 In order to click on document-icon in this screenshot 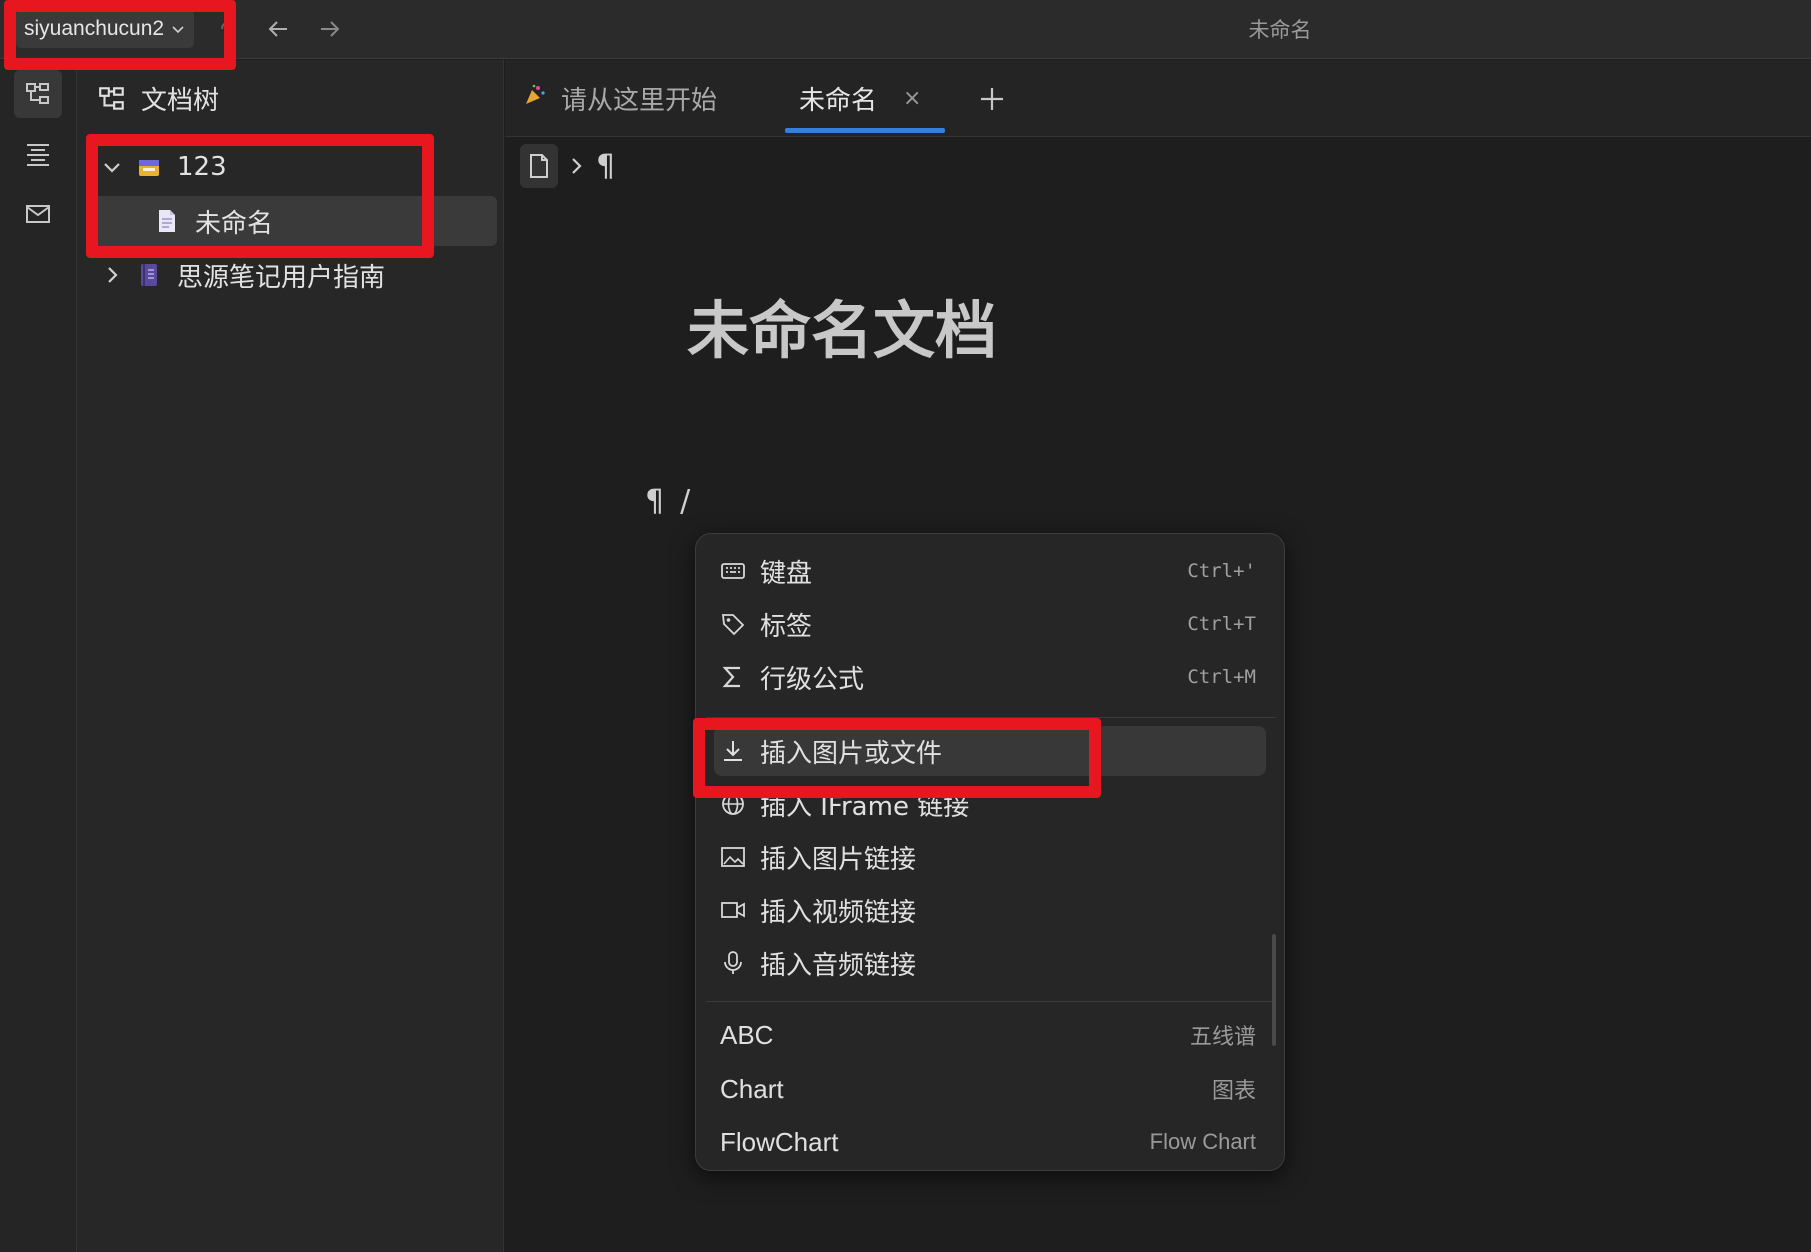, I will do `click(539, 166)`.